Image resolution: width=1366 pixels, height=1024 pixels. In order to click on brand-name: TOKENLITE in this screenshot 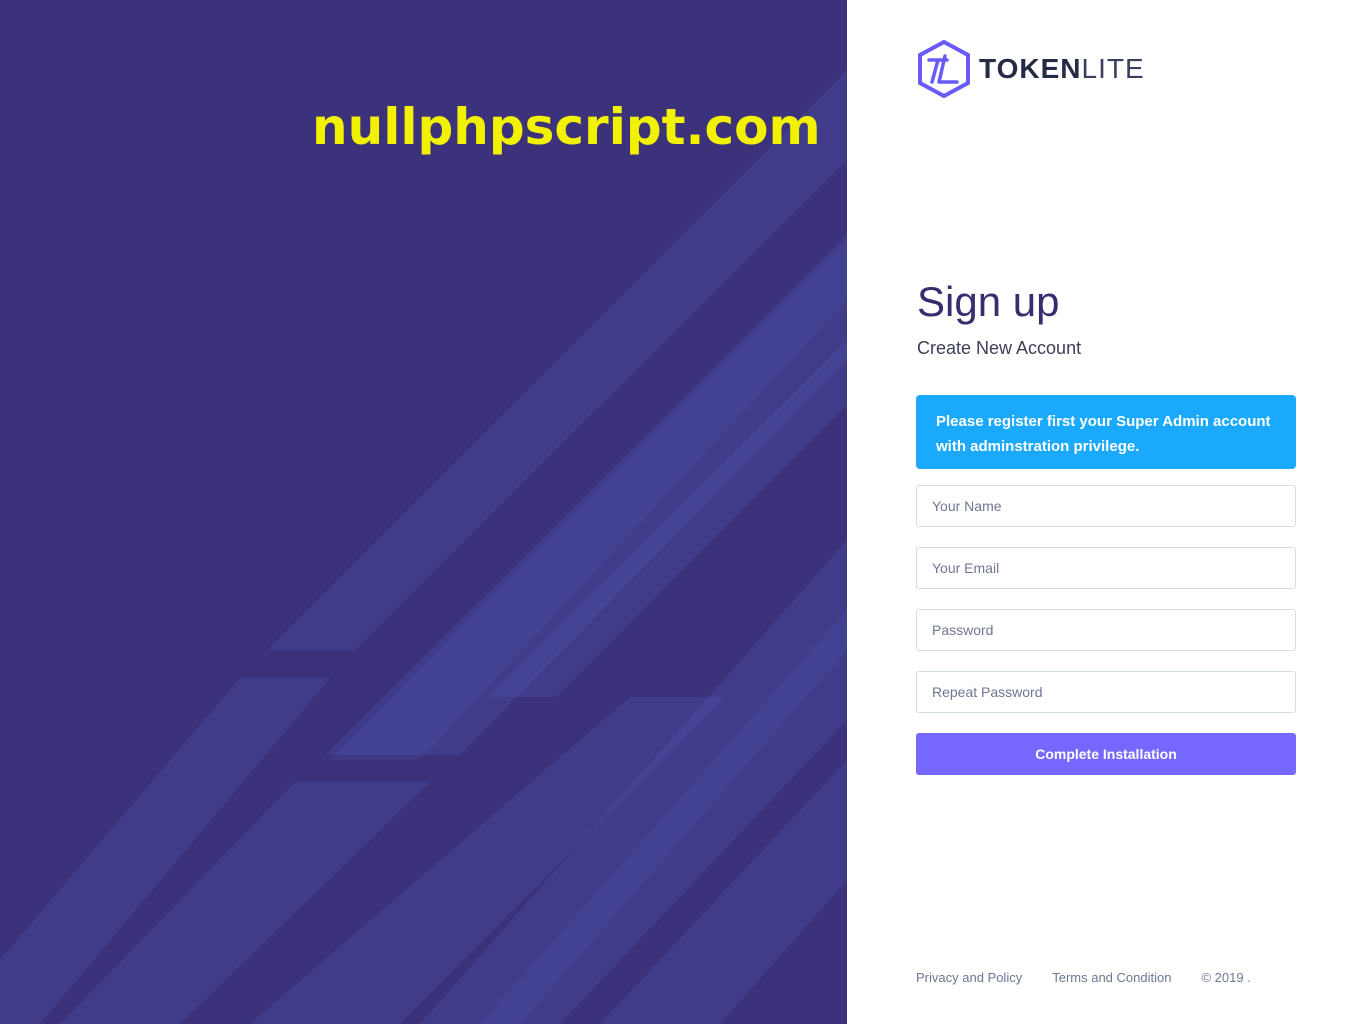, I will do `click(1062, 69)`.